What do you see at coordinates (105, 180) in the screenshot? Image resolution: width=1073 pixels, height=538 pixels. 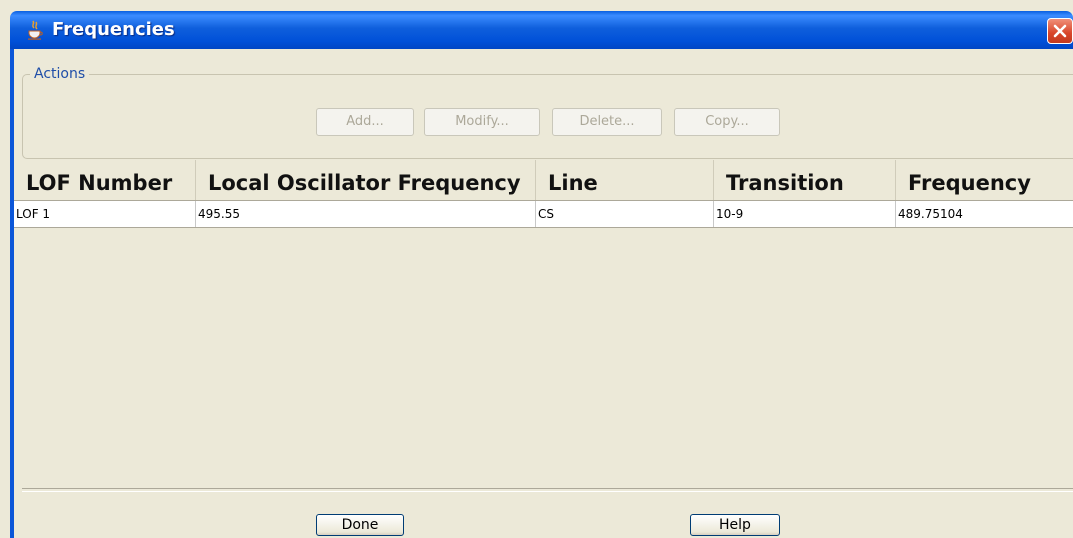 I see `column-header-lof-number: LOF Number` at bounding box center [105, 180].